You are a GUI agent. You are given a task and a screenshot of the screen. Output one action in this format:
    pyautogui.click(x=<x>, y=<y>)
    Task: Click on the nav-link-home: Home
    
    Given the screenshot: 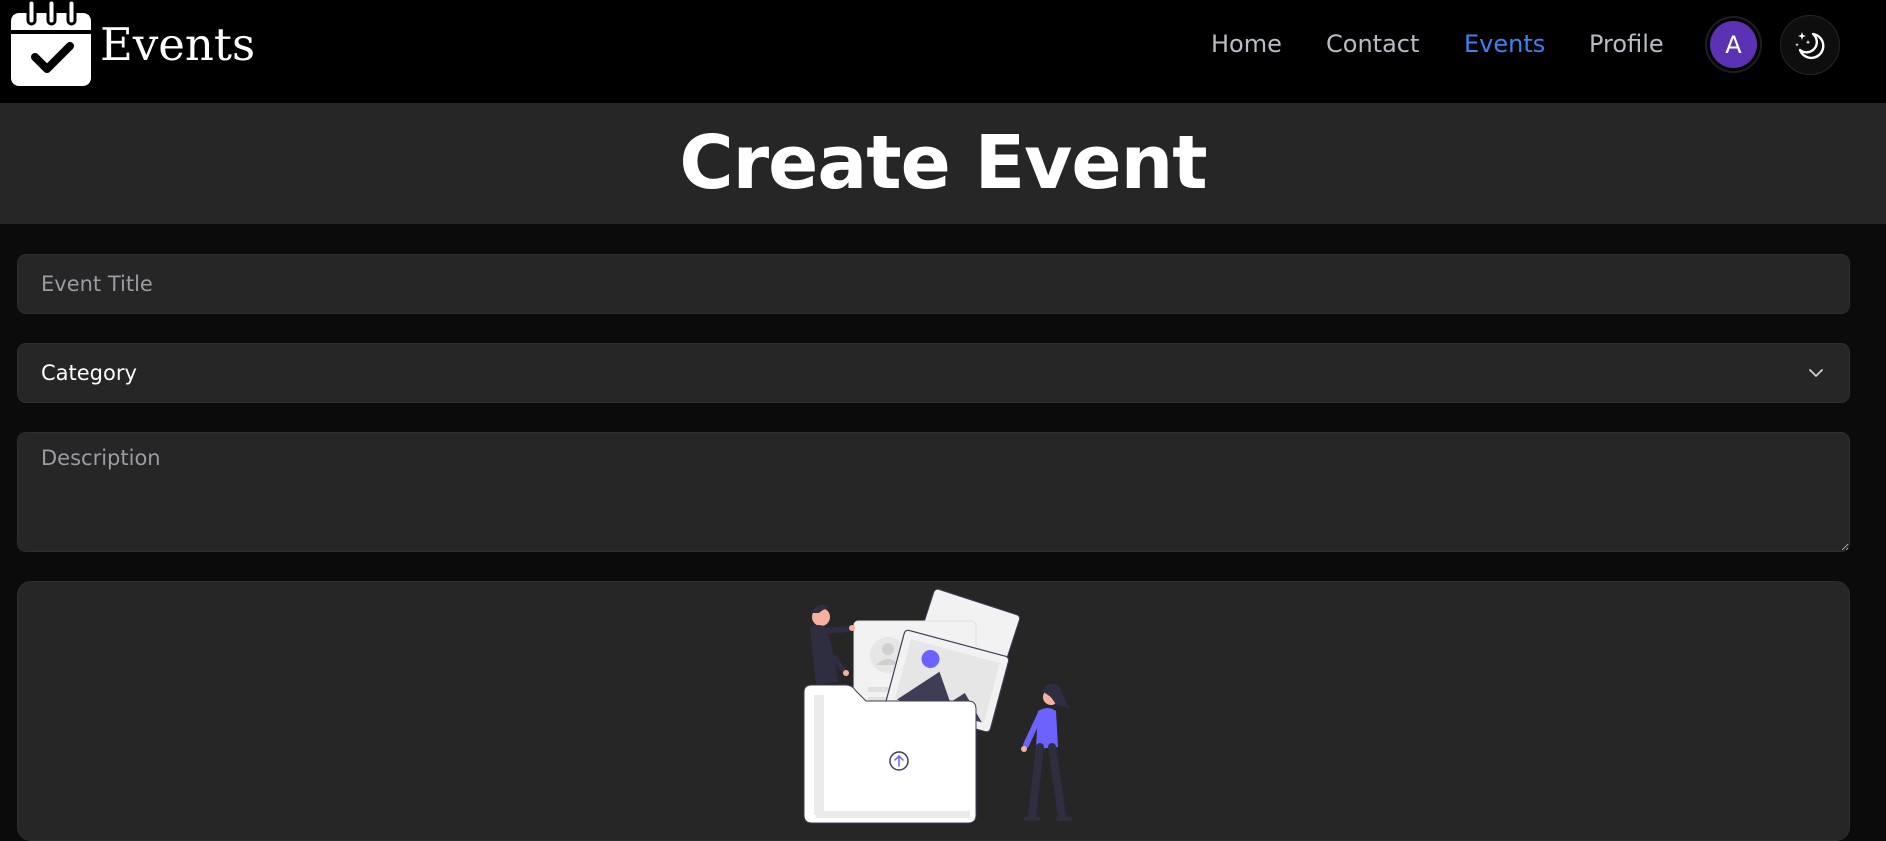 What is the action you would take?
    pyautogui.click(x=1246, y=44)
    